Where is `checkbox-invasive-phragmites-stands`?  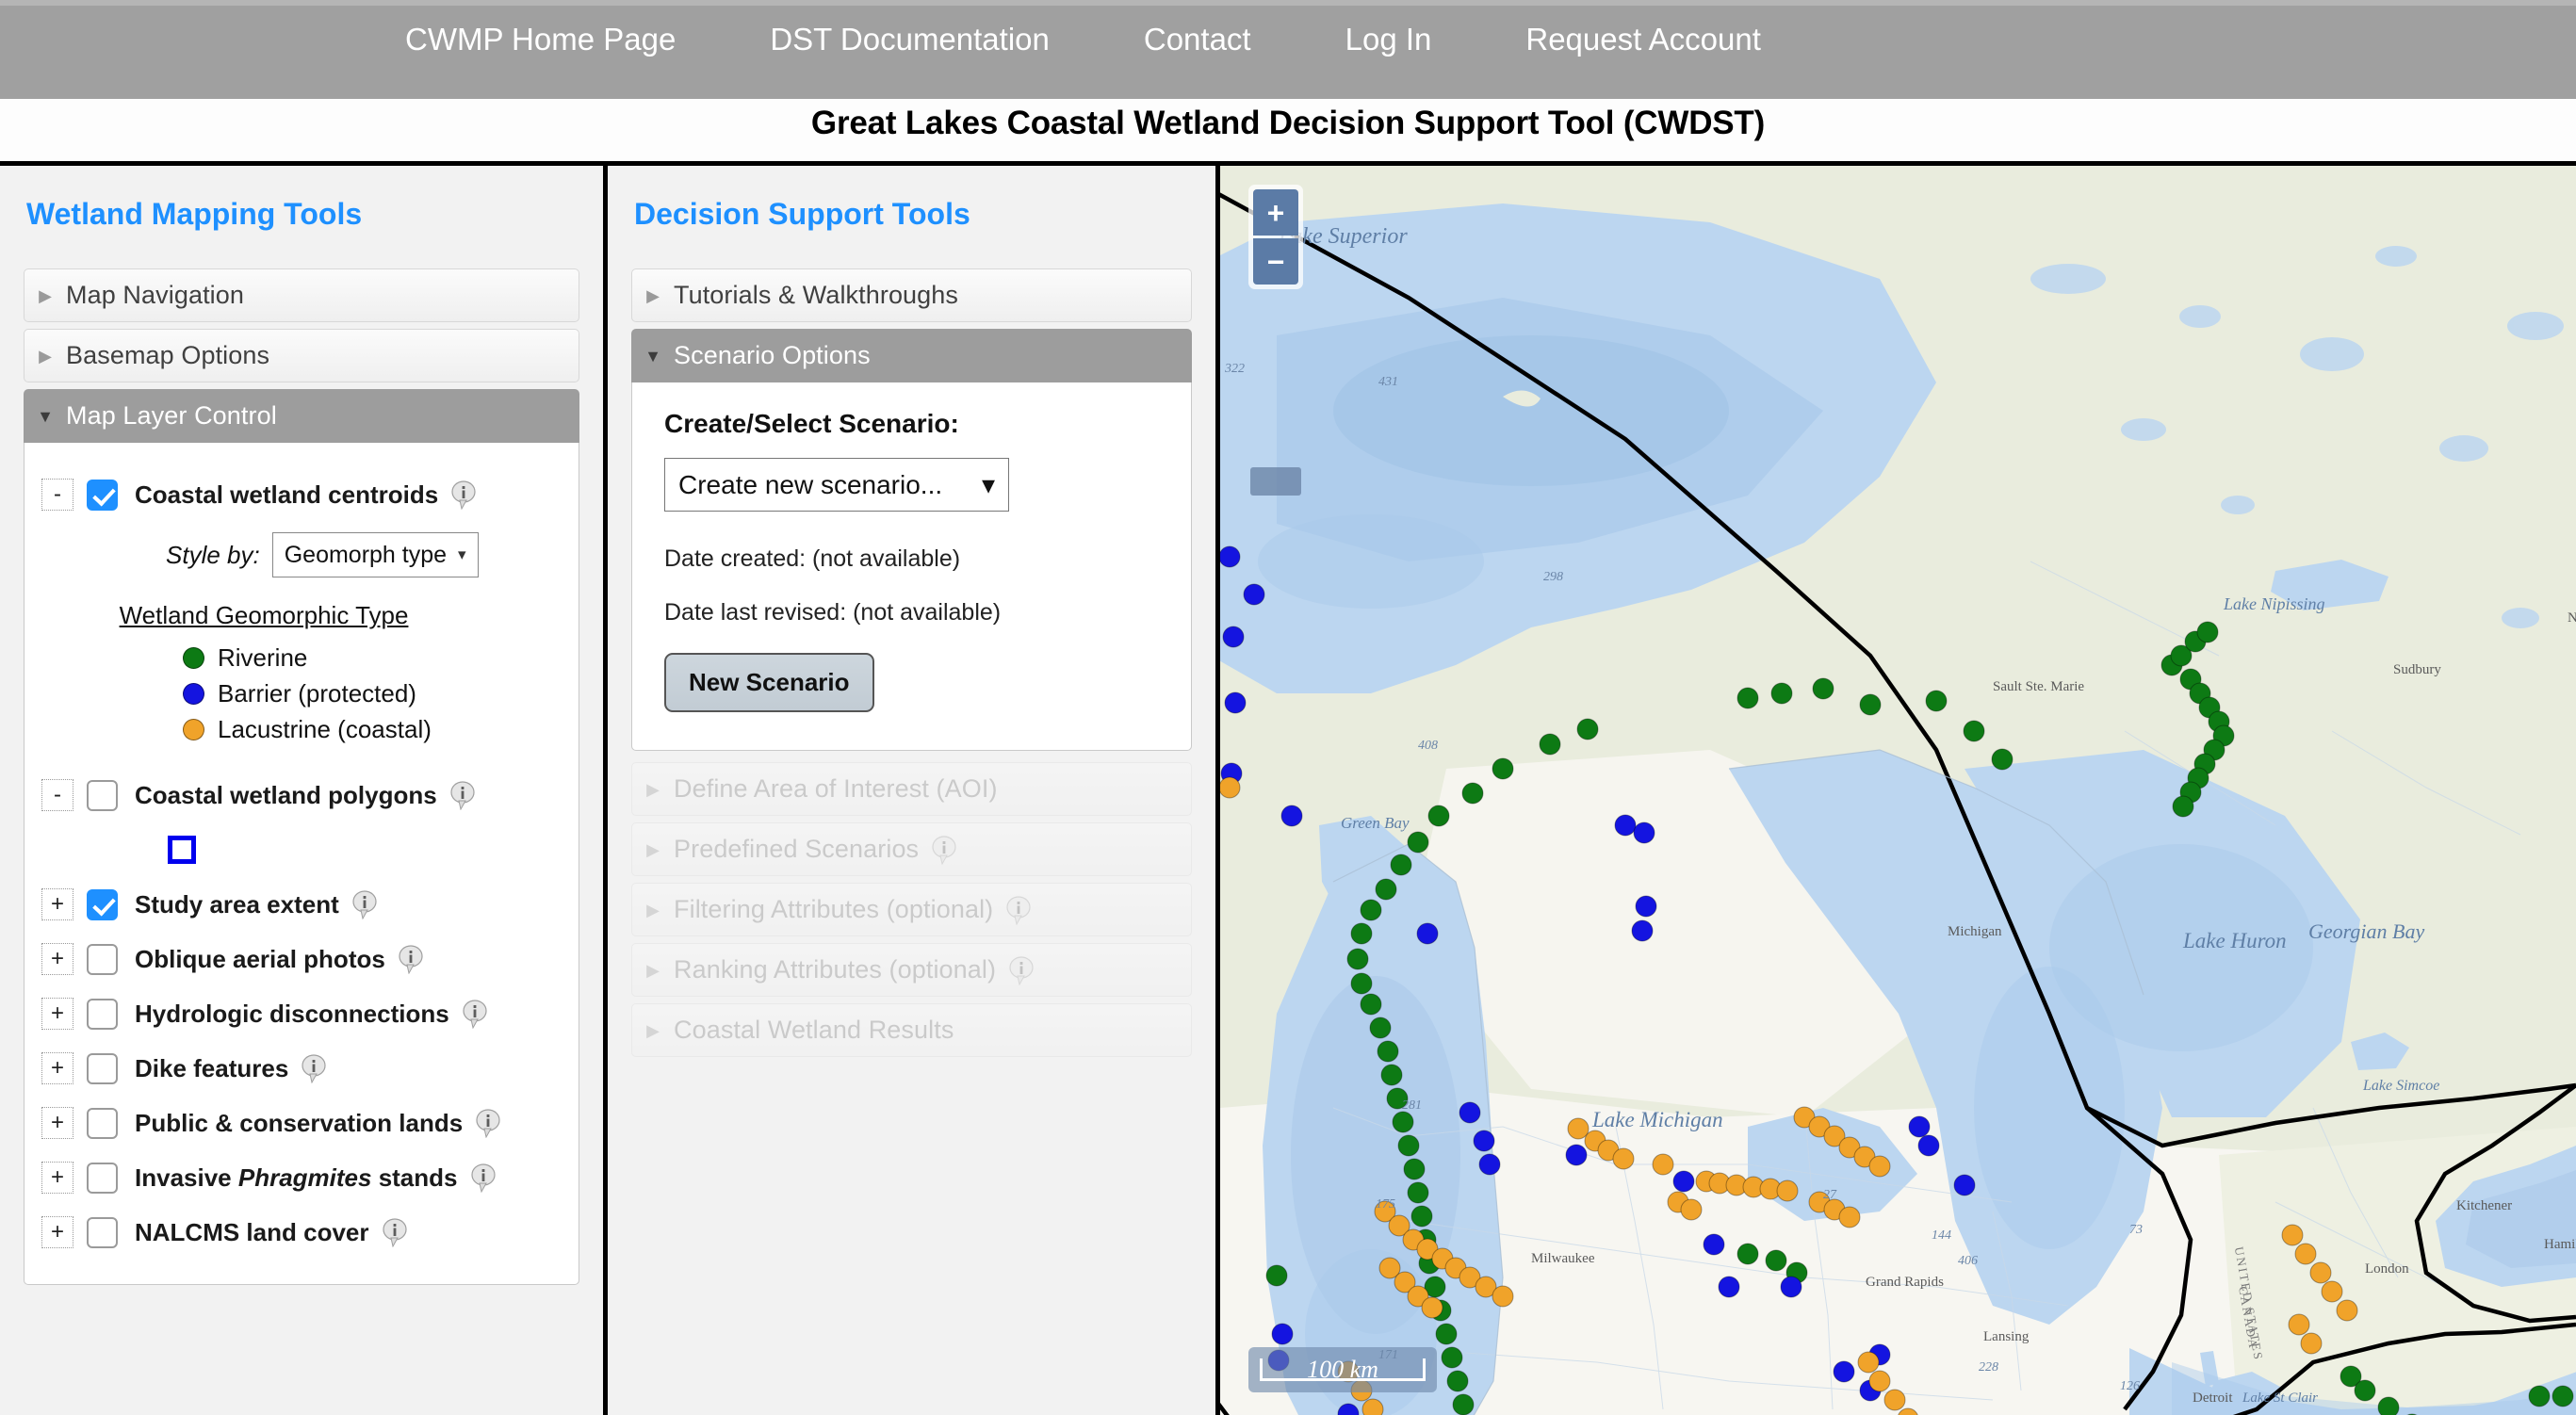 checkbox-invasive-phragmites-stands is located at coordinates (102, 1178).